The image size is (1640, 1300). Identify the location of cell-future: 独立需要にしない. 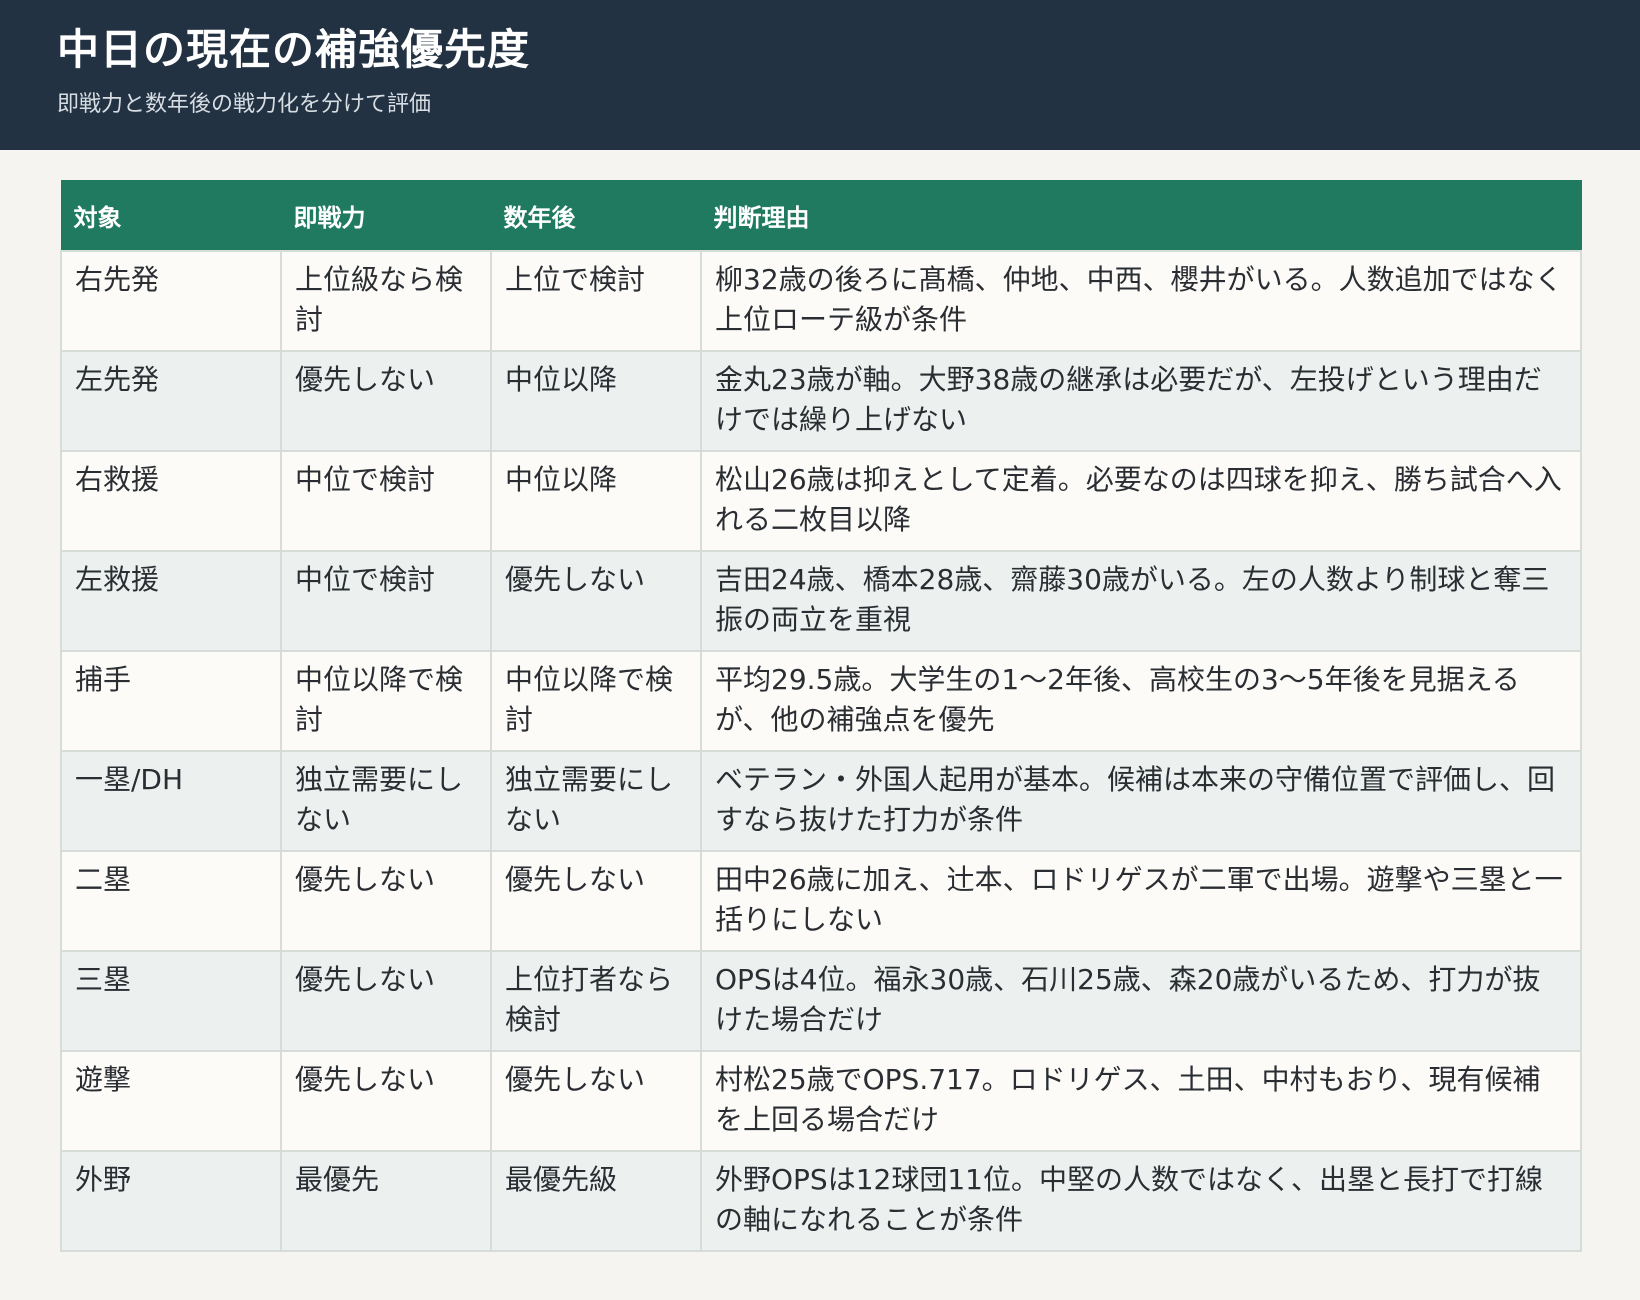
(596, 800).